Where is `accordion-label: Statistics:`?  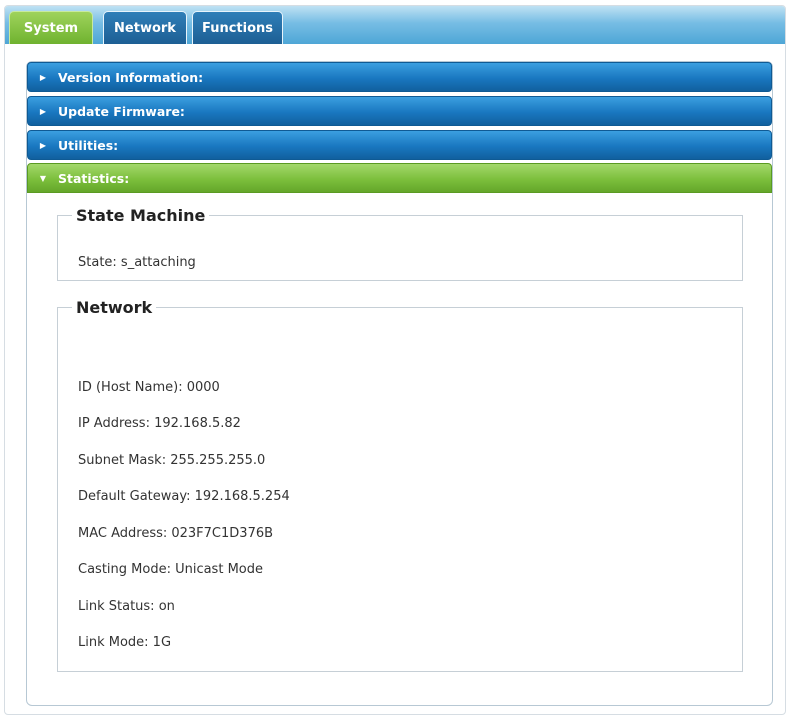 accordion-label: Statistics: is located at coordinates (94, 178).